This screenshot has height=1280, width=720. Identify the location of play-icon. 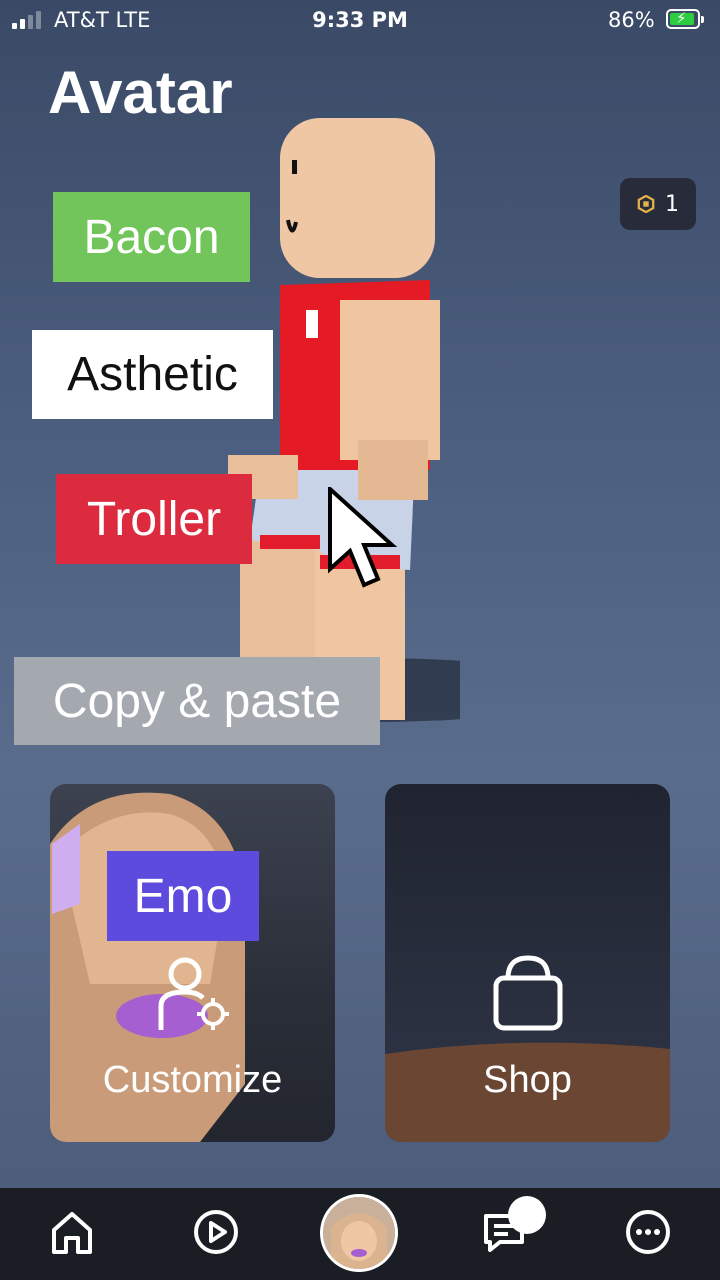
(216, 1232).